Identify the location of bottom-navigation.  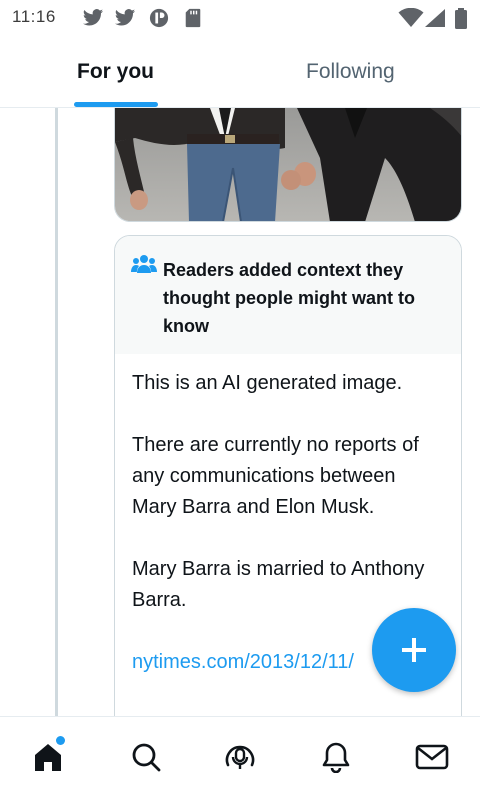
(240, 758).